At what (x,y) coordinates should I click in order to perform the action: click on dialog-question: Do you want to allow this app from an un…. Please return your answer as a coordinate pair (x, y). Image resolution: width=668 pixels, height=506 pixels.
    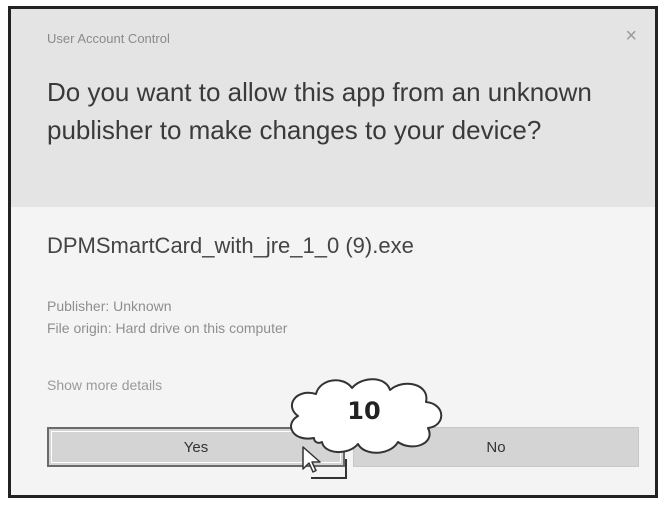
    Looking at the image, I should click on (319, 111).